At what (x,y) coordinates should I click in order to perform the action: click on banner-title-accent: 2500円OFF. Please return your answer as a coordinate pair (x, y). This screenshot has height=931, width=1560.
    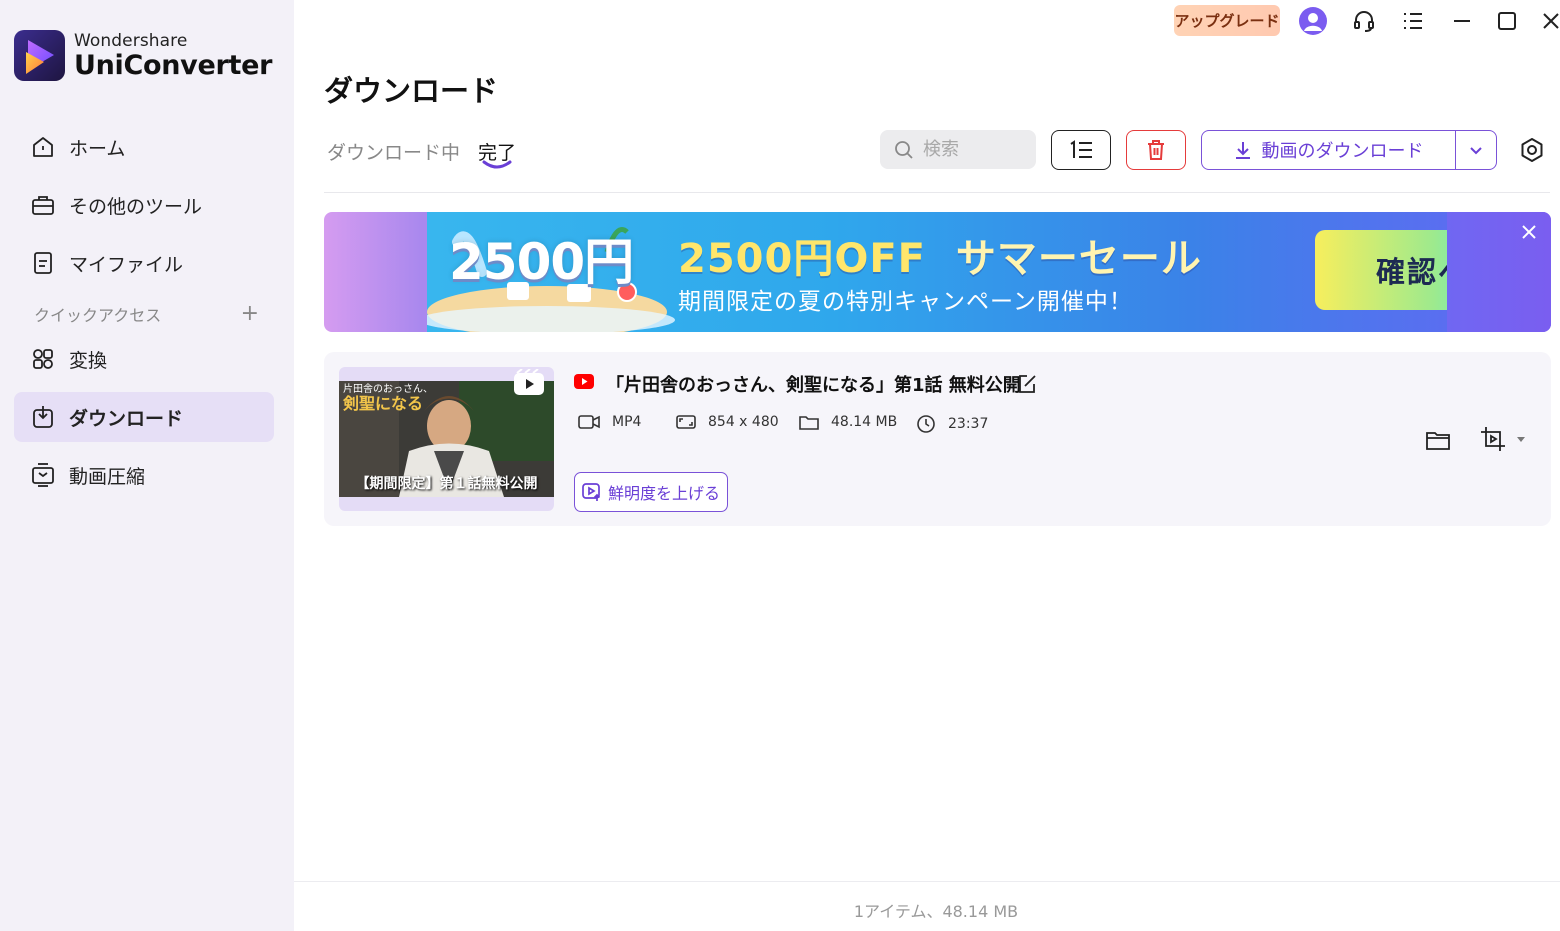
    Looking at the image, I should click on (802, 259).